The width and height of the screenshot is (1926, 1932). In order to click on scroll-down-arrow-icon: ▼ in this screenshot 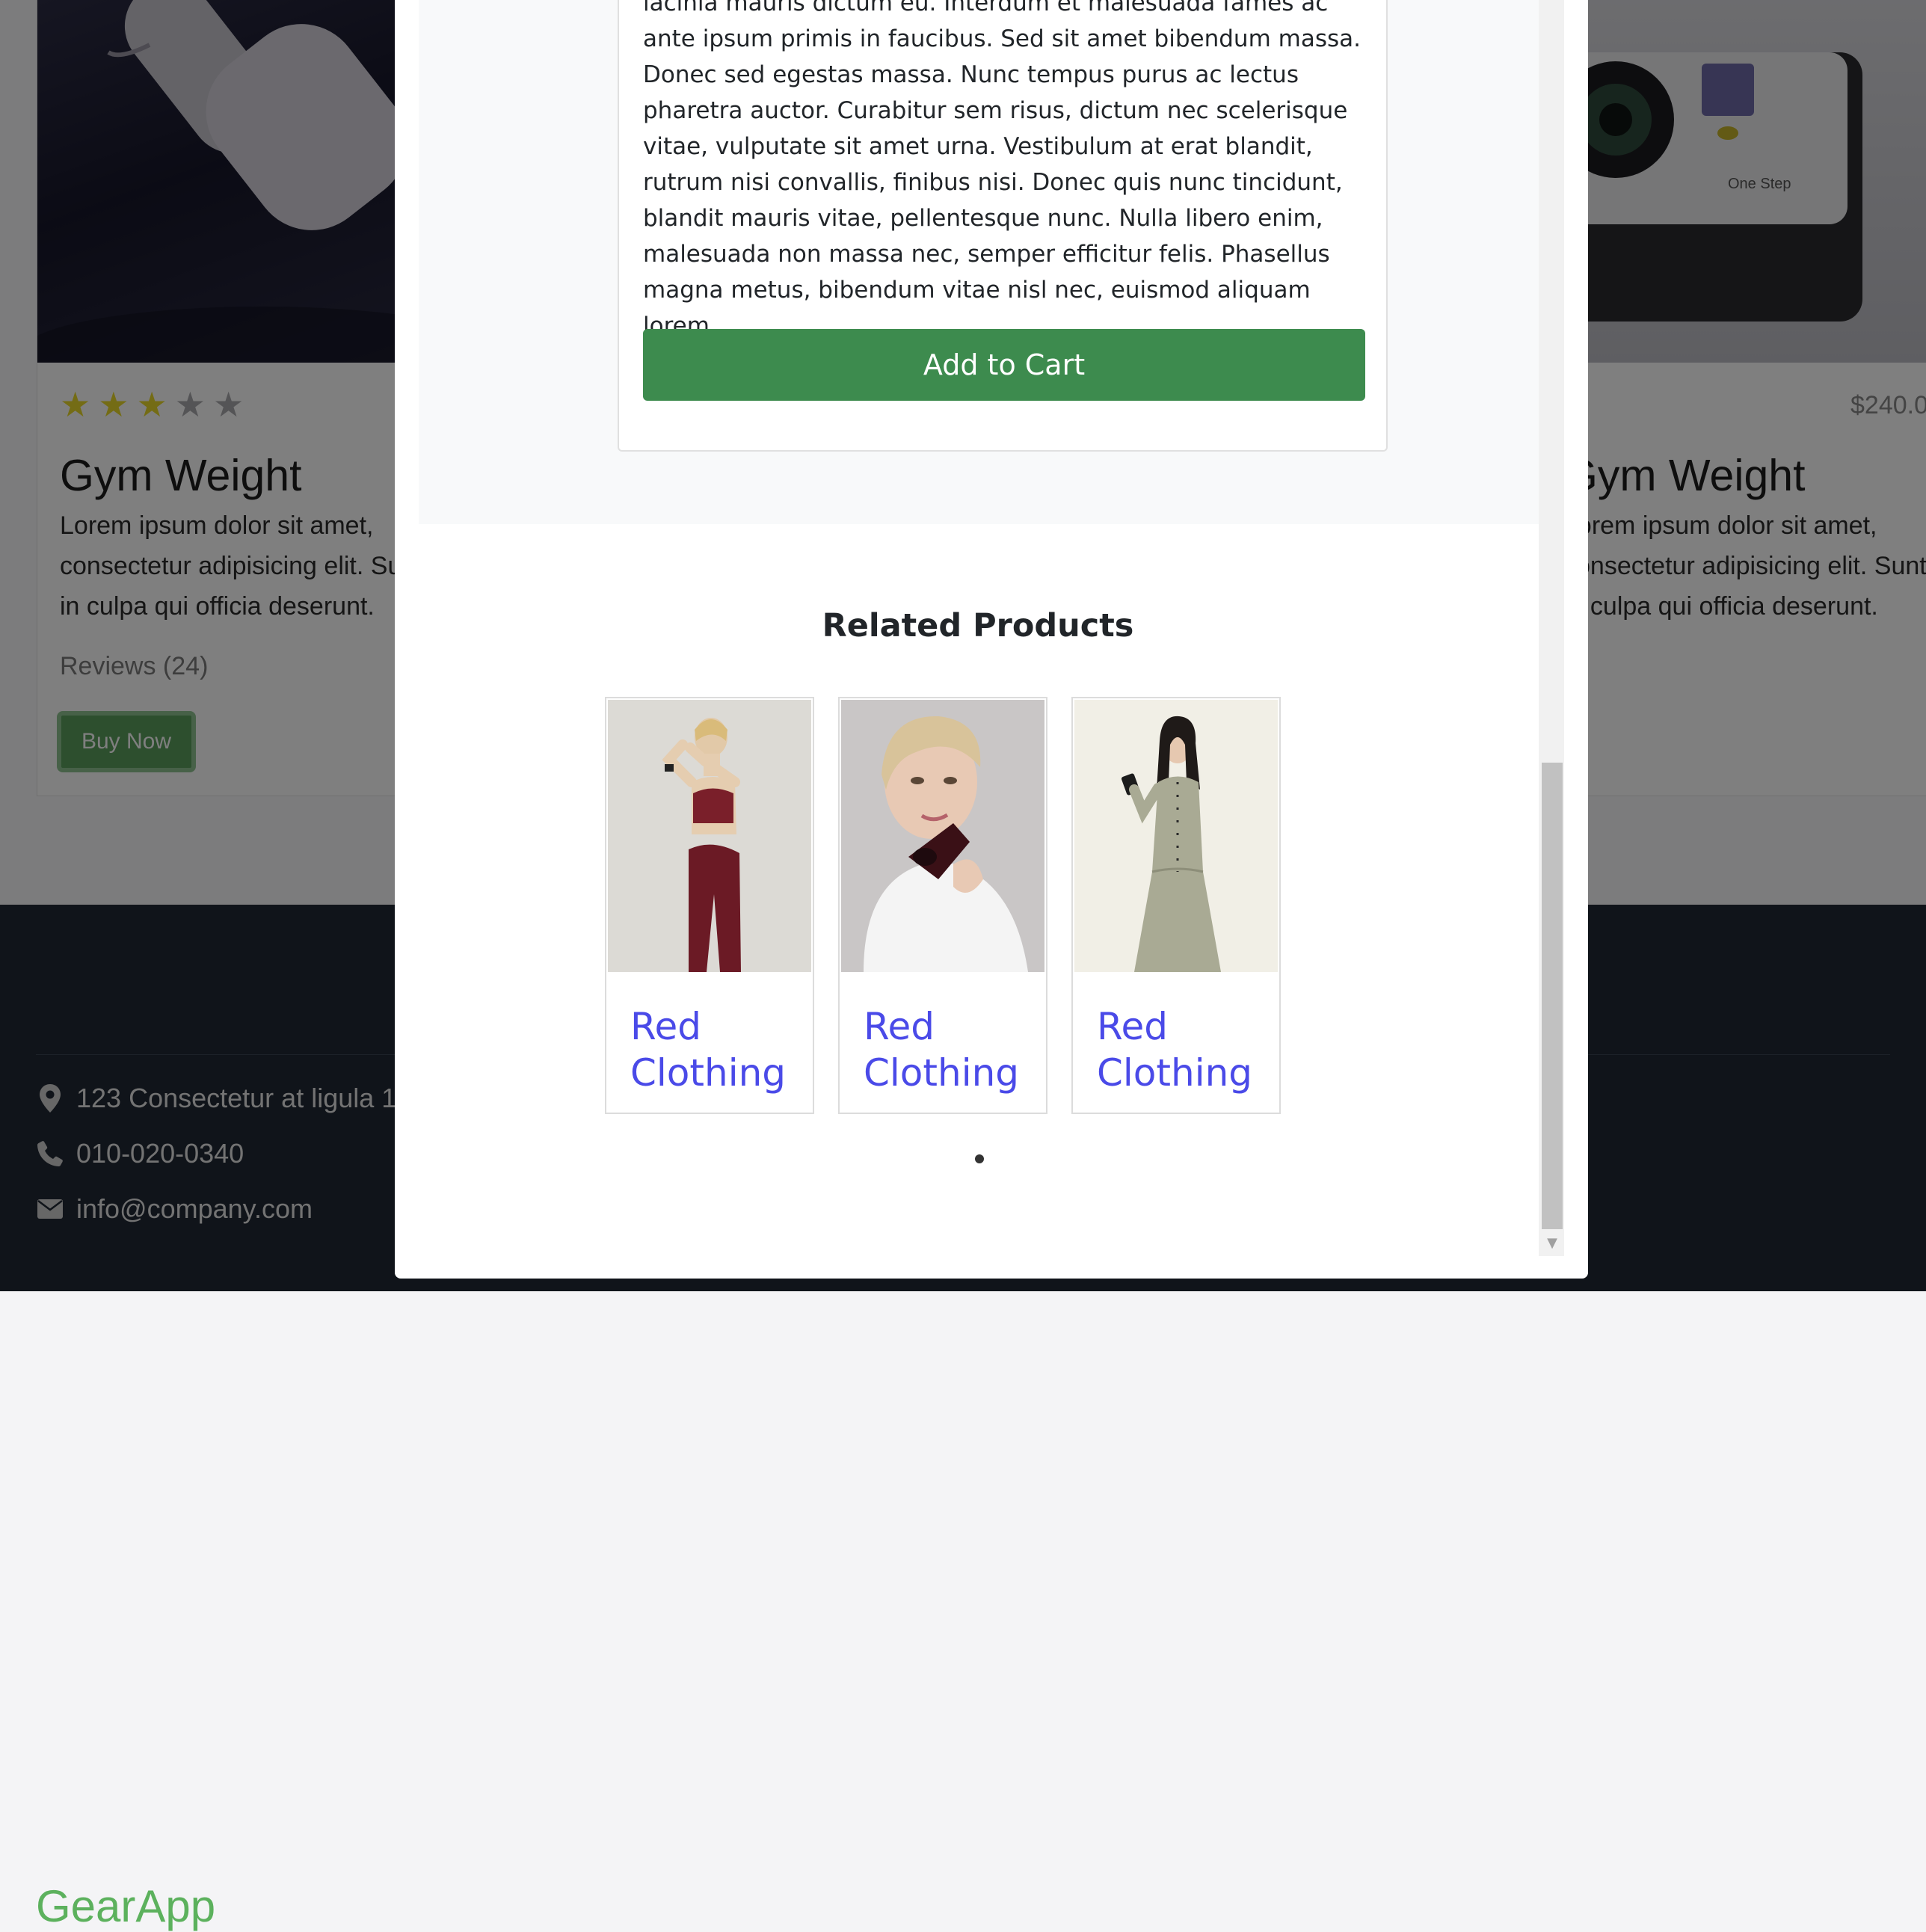, I will do `click(1553, 1242)`.